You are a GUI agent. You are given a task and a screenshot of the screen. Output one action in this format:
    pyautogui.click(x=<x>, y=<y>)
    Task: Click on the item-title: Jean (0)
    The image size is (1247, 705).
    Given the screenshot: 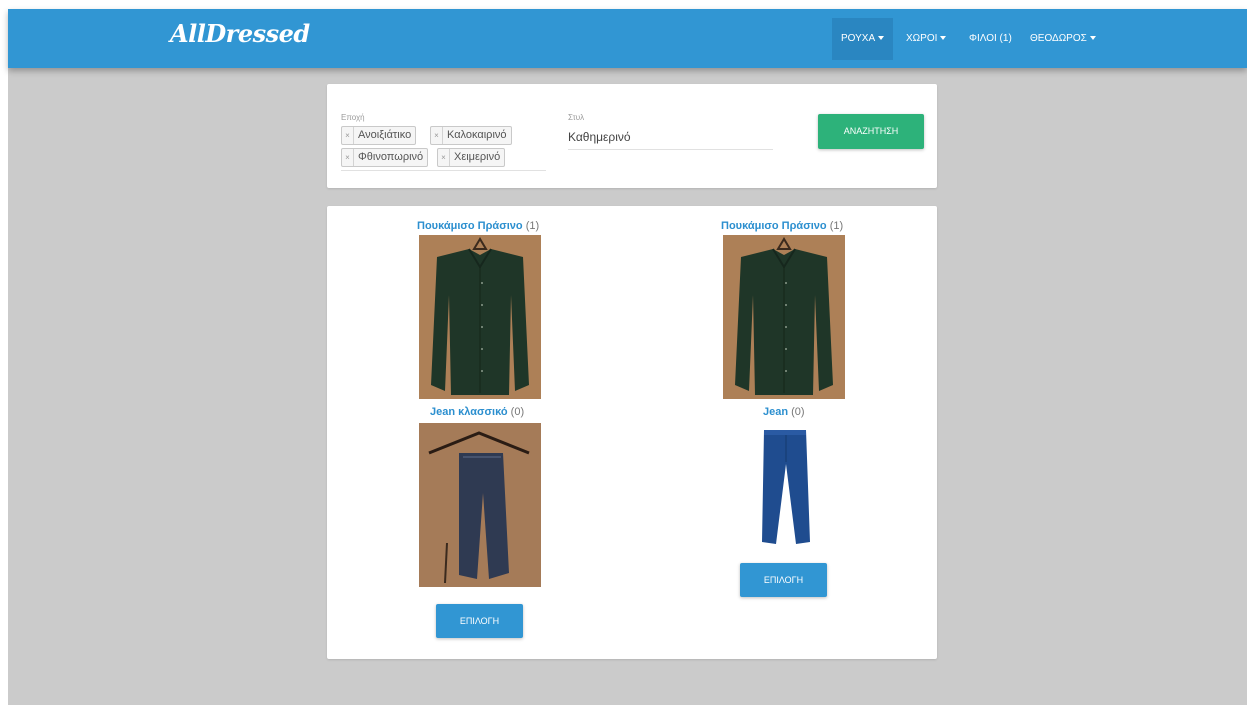 What is the action you would take?
    pyautogui.click(x=784, y=412)
    